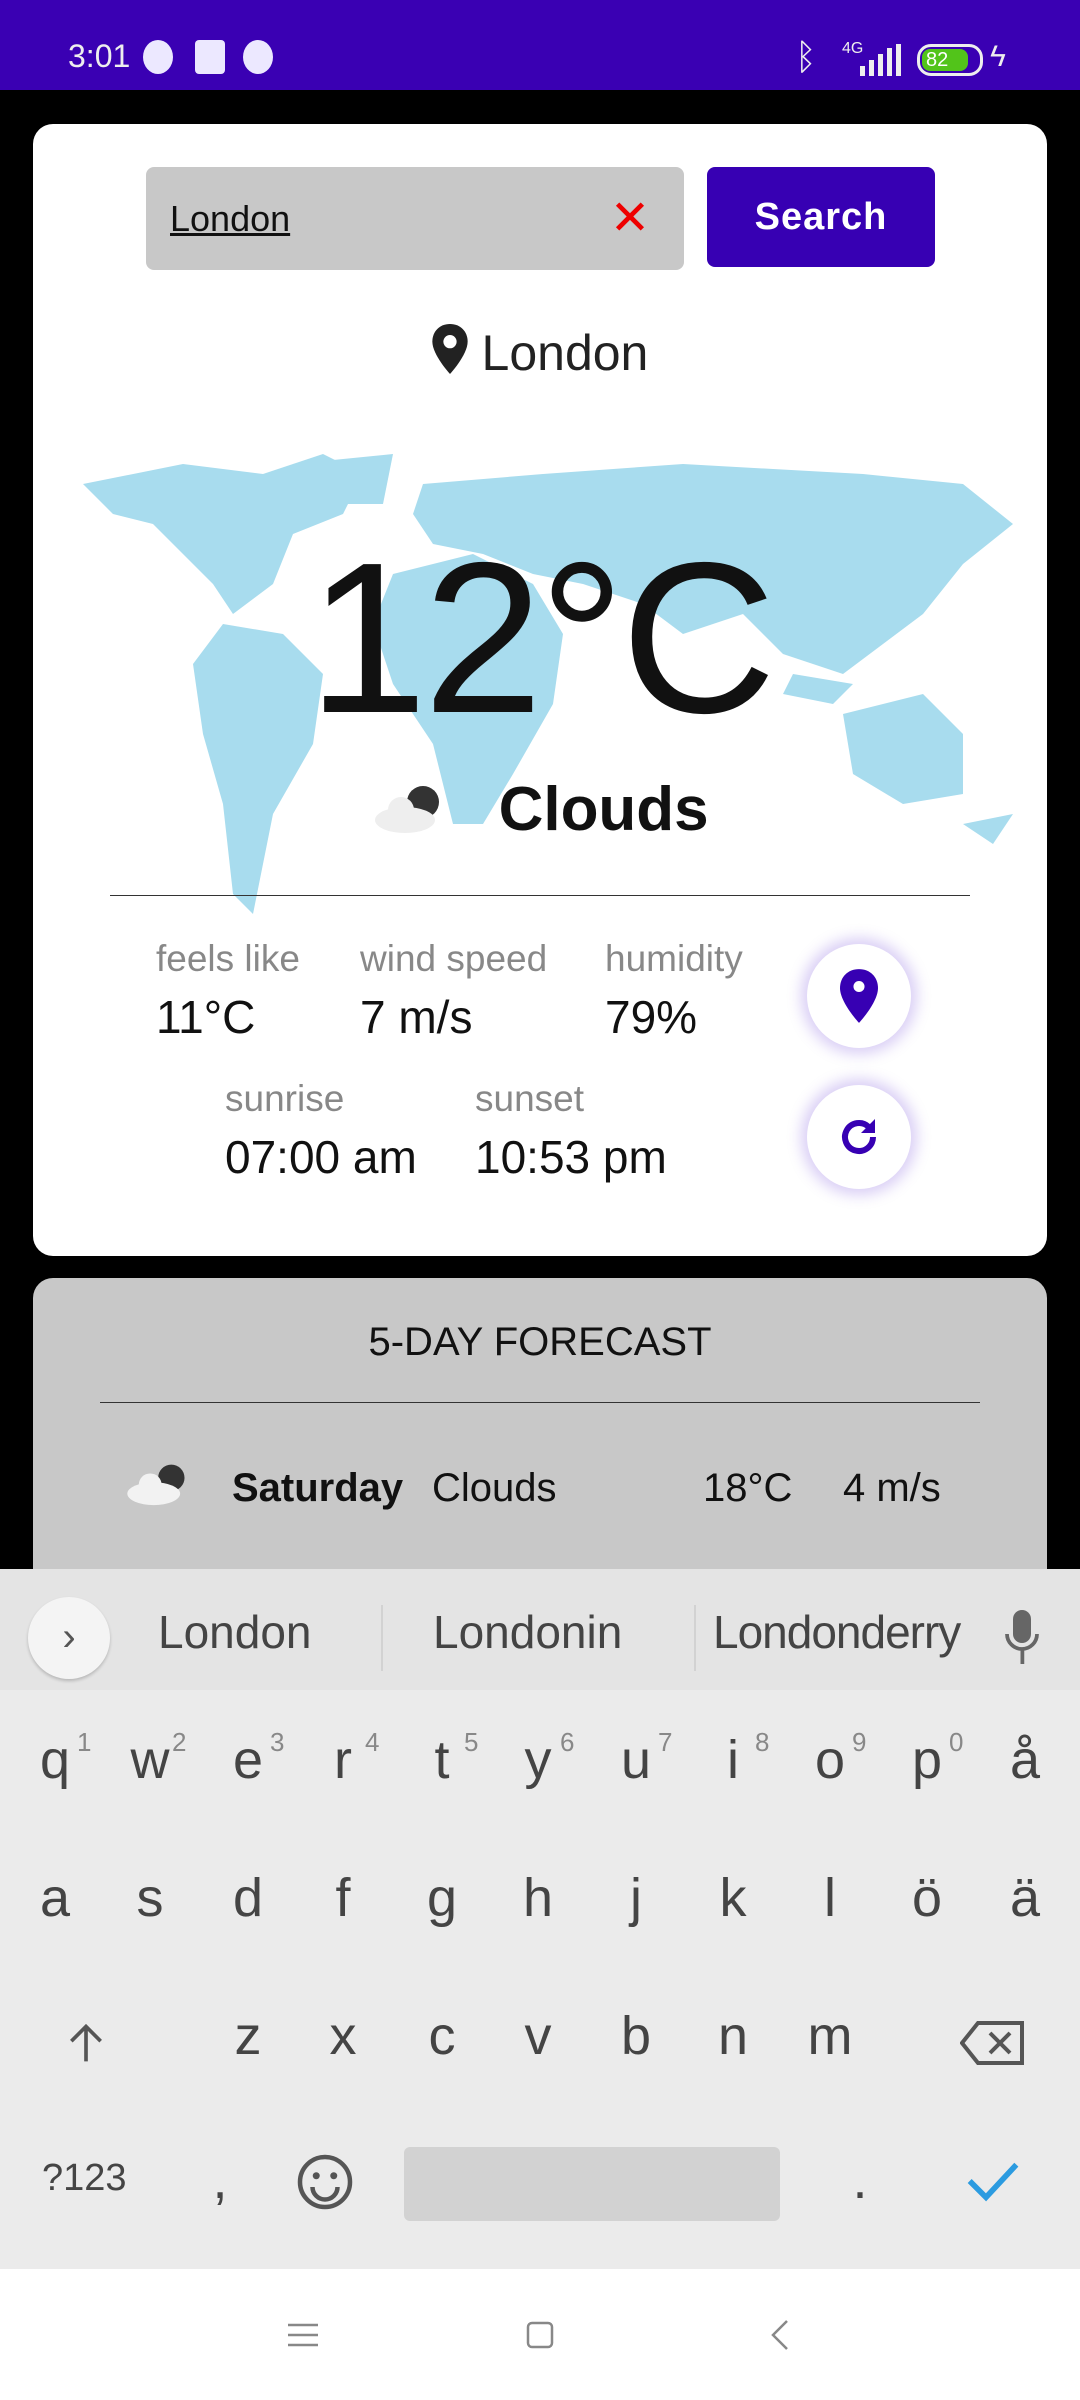 The height and width of the screenshot is (2400, 1080). What do you see at coordinates (442, 1898) in the screenshot?
I see `key-4: g` at bounding box center [442, 1898].